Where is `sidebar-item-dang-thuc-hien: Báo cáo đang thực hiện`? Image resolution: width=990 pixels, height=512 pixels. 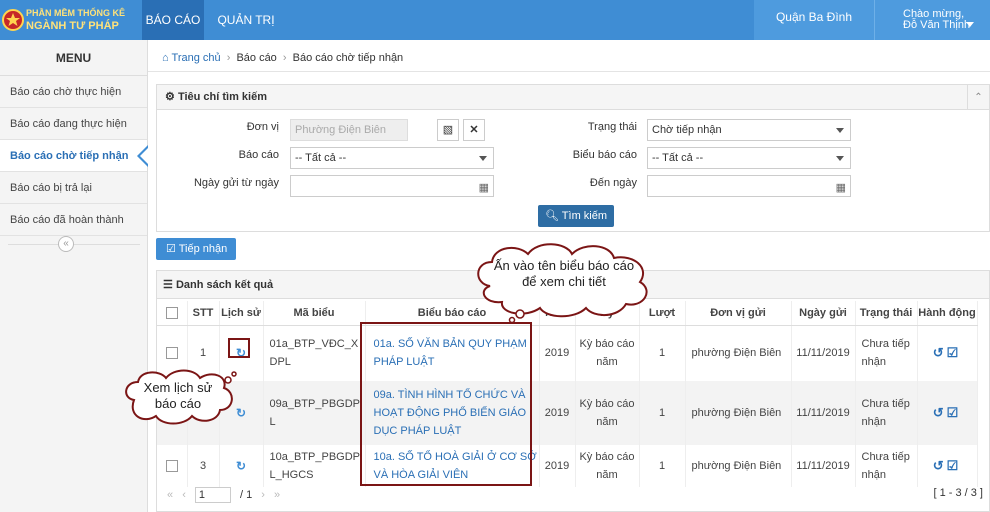
sidebar-item-dang-thuc-hien: Báo cáo đang thực hiện is located at coordinates (73, 124).